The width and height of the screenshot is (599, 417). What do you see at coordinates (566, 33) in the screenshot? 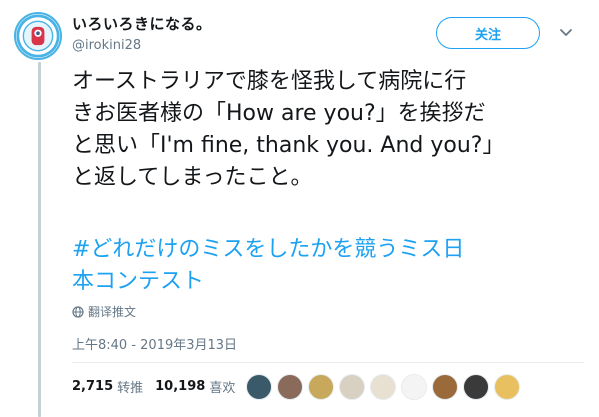
I see `chevron-down-icon` at bounding box center [566, 33].